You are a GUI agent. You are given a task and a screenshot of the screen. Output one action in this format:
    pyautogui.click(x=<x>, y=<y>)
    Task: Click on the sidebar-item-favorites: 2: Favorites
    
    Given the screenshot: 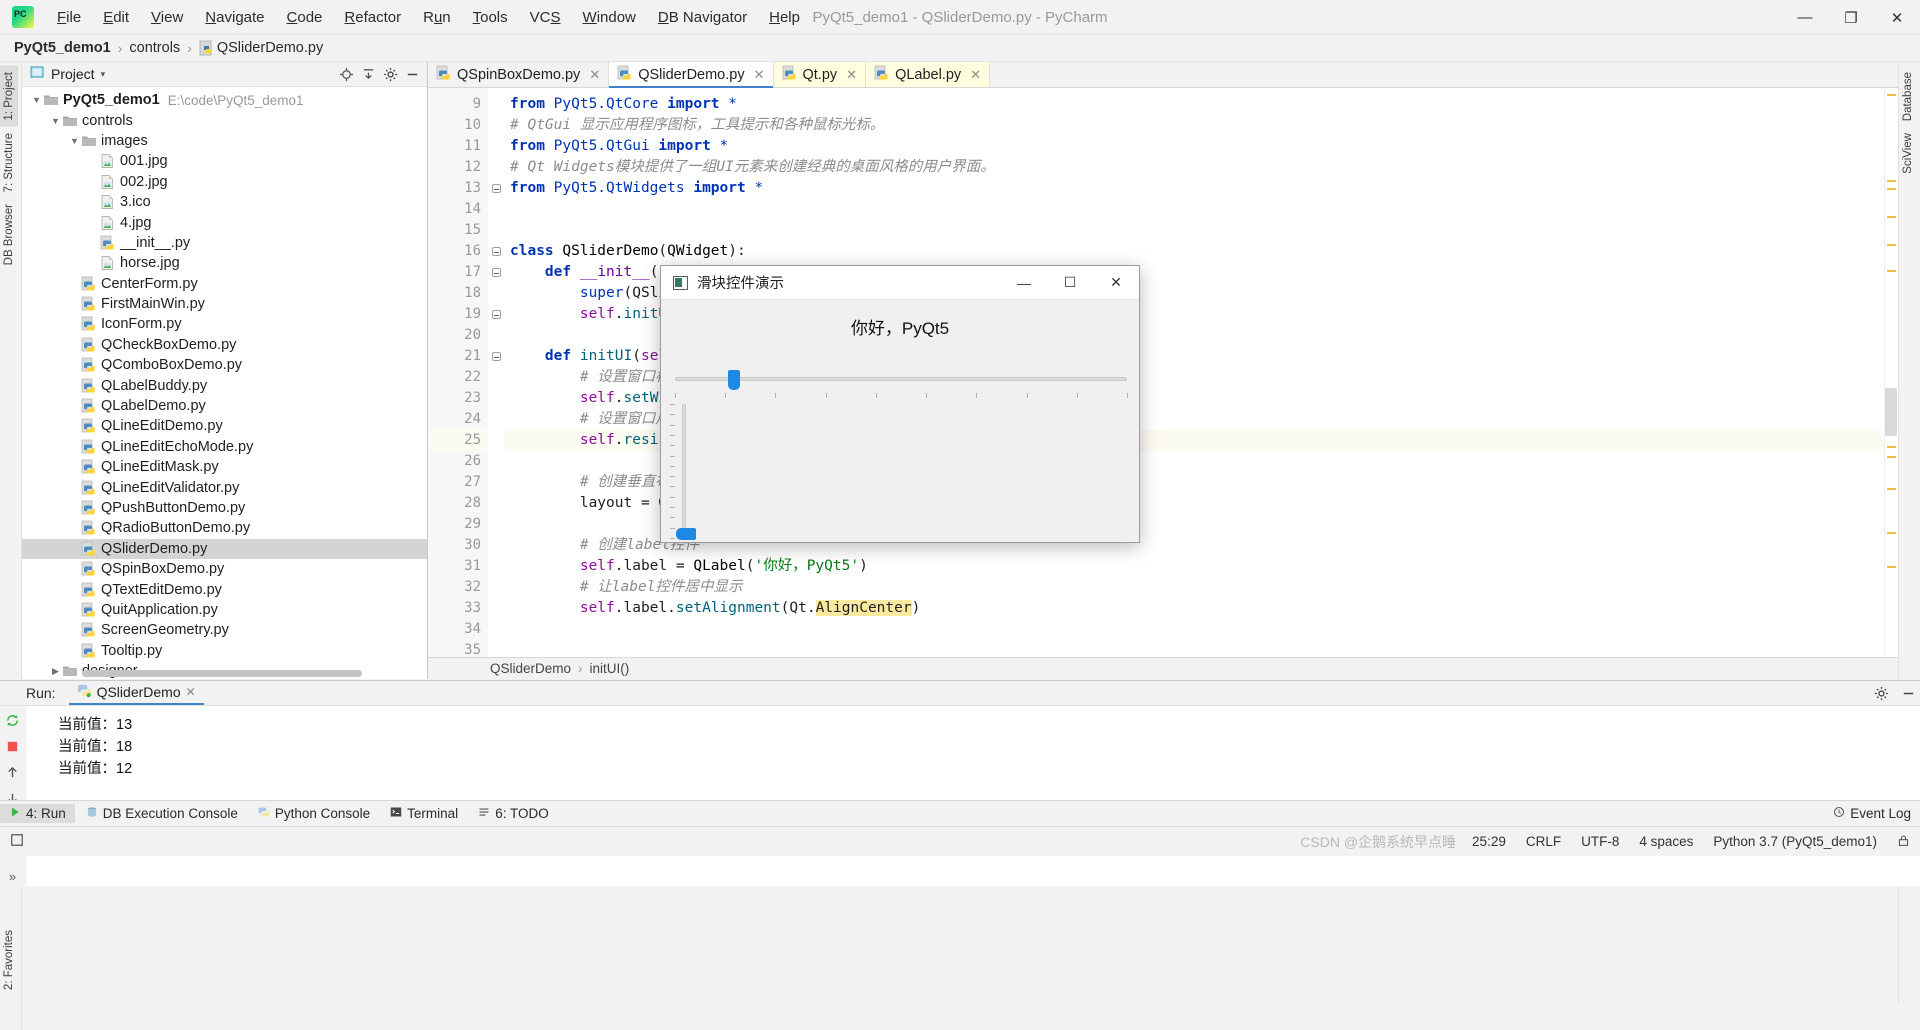 What is the action you would take?
    pyautogui.click(x=9, y=960)
    